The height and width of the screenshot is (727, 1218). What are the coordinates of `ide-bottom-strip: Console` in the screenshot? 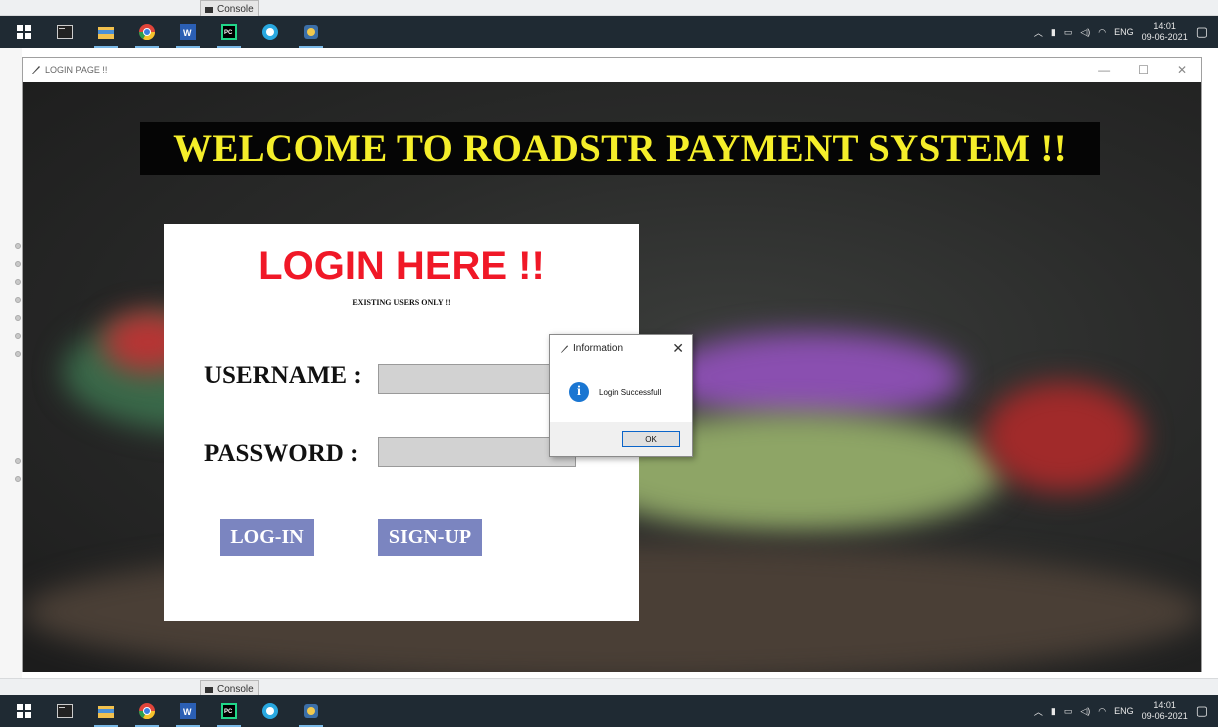 It's located at (609, 687).